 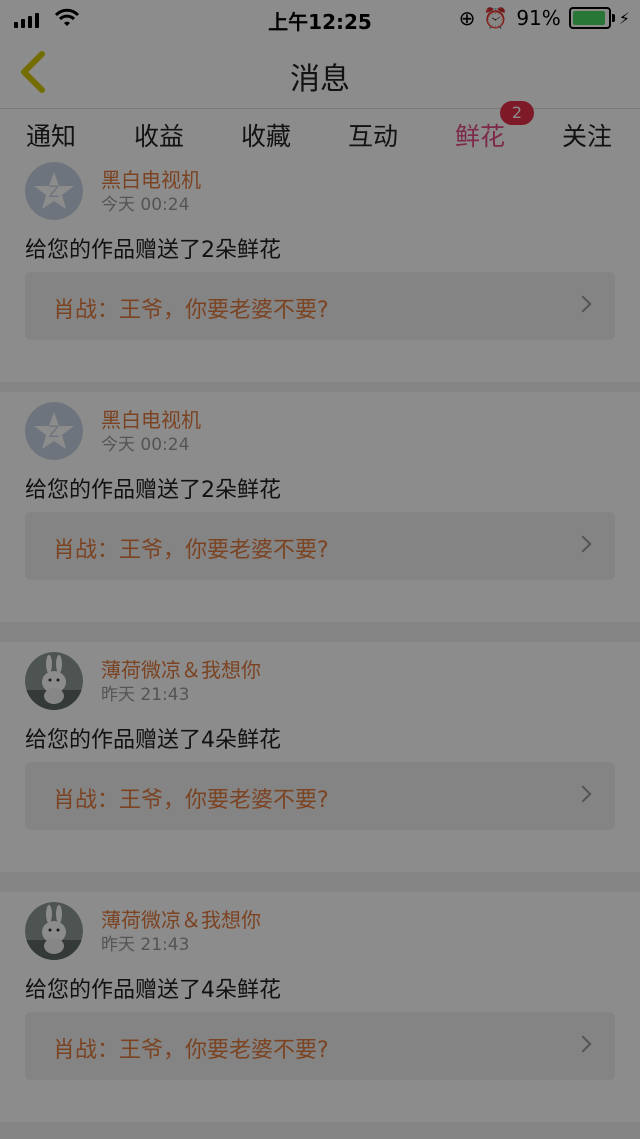 What do you see at coordinates (624, 18) in the screenshot?
I see `charging-icon: ⚡` at bounding box center [624, 18].